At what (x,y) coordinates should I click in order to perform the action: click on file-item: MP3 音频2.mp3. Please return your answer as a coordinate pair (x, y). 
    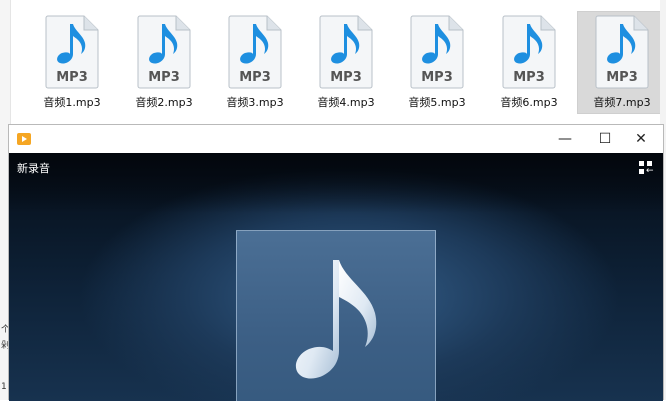
    Looking at the image, I should click on (164, 62).